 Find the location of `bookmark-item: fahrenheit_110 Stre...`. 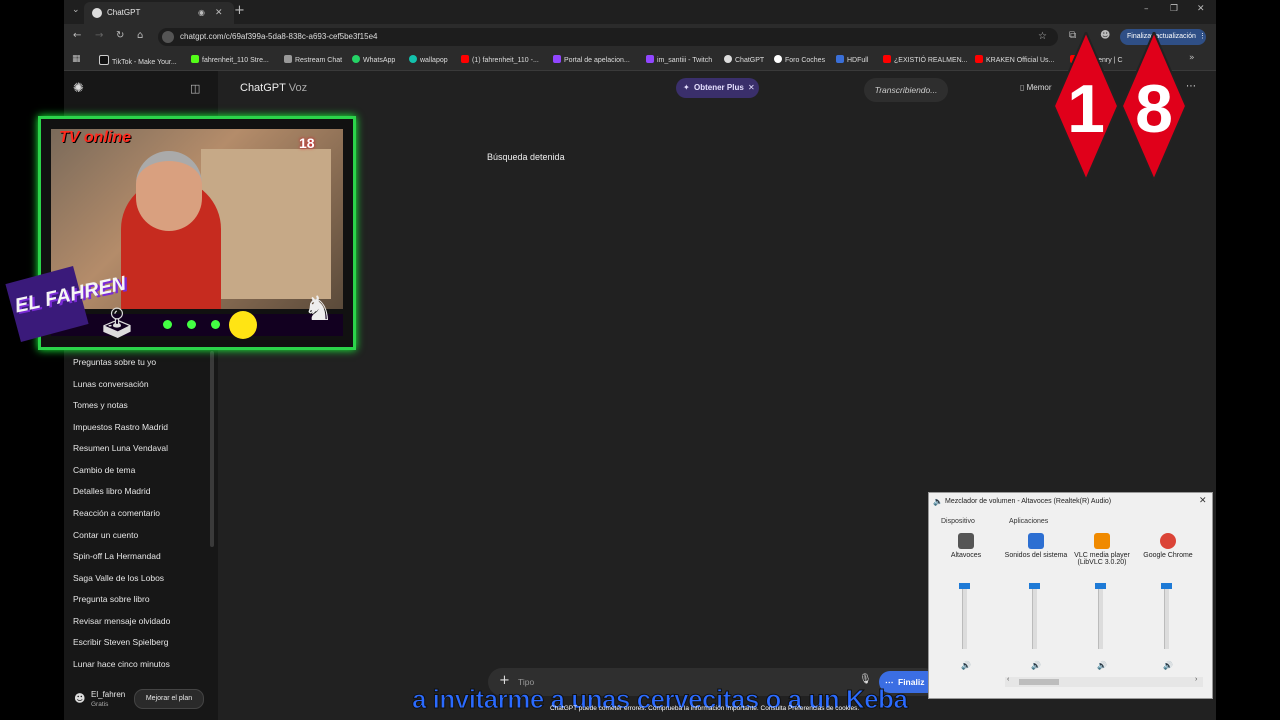

bookmark-item: fahrenheit_110 Stre... is located at coordinates (230, 59).